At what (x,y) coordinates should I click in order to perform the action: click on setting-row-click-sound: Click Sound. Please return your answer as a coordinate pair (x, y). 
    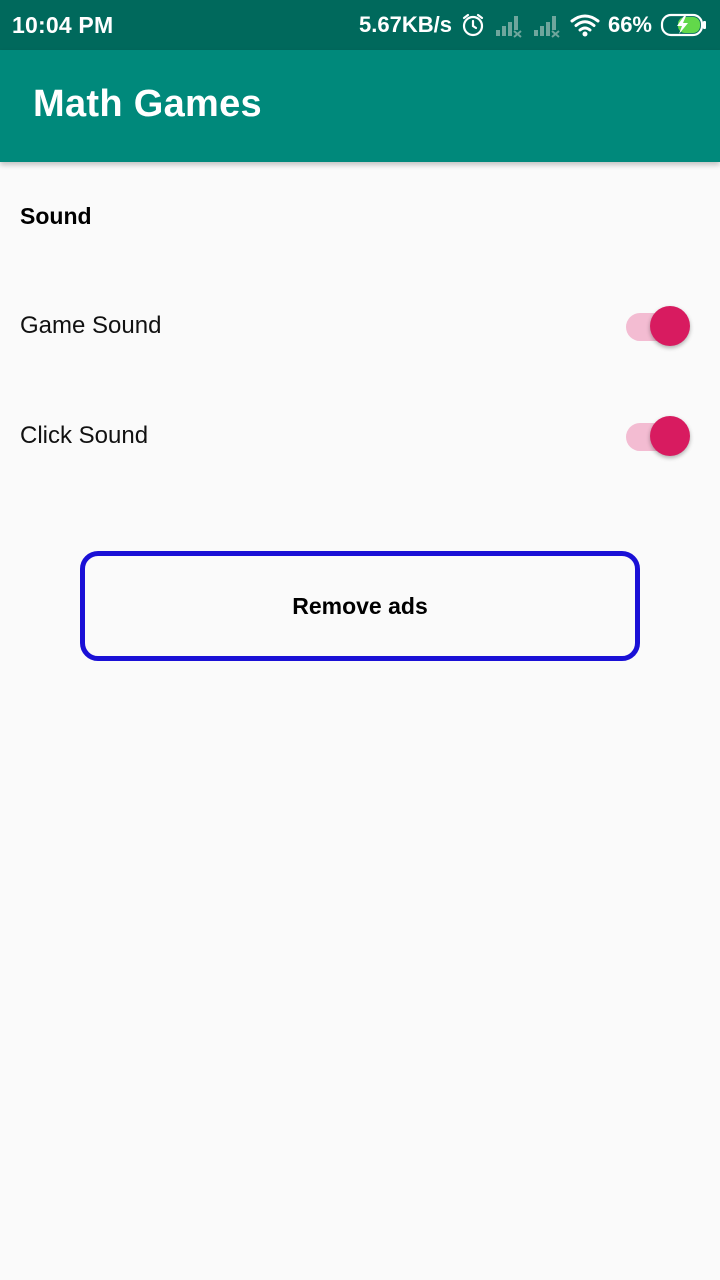
    Looking at the image, I should click on (360, 436).